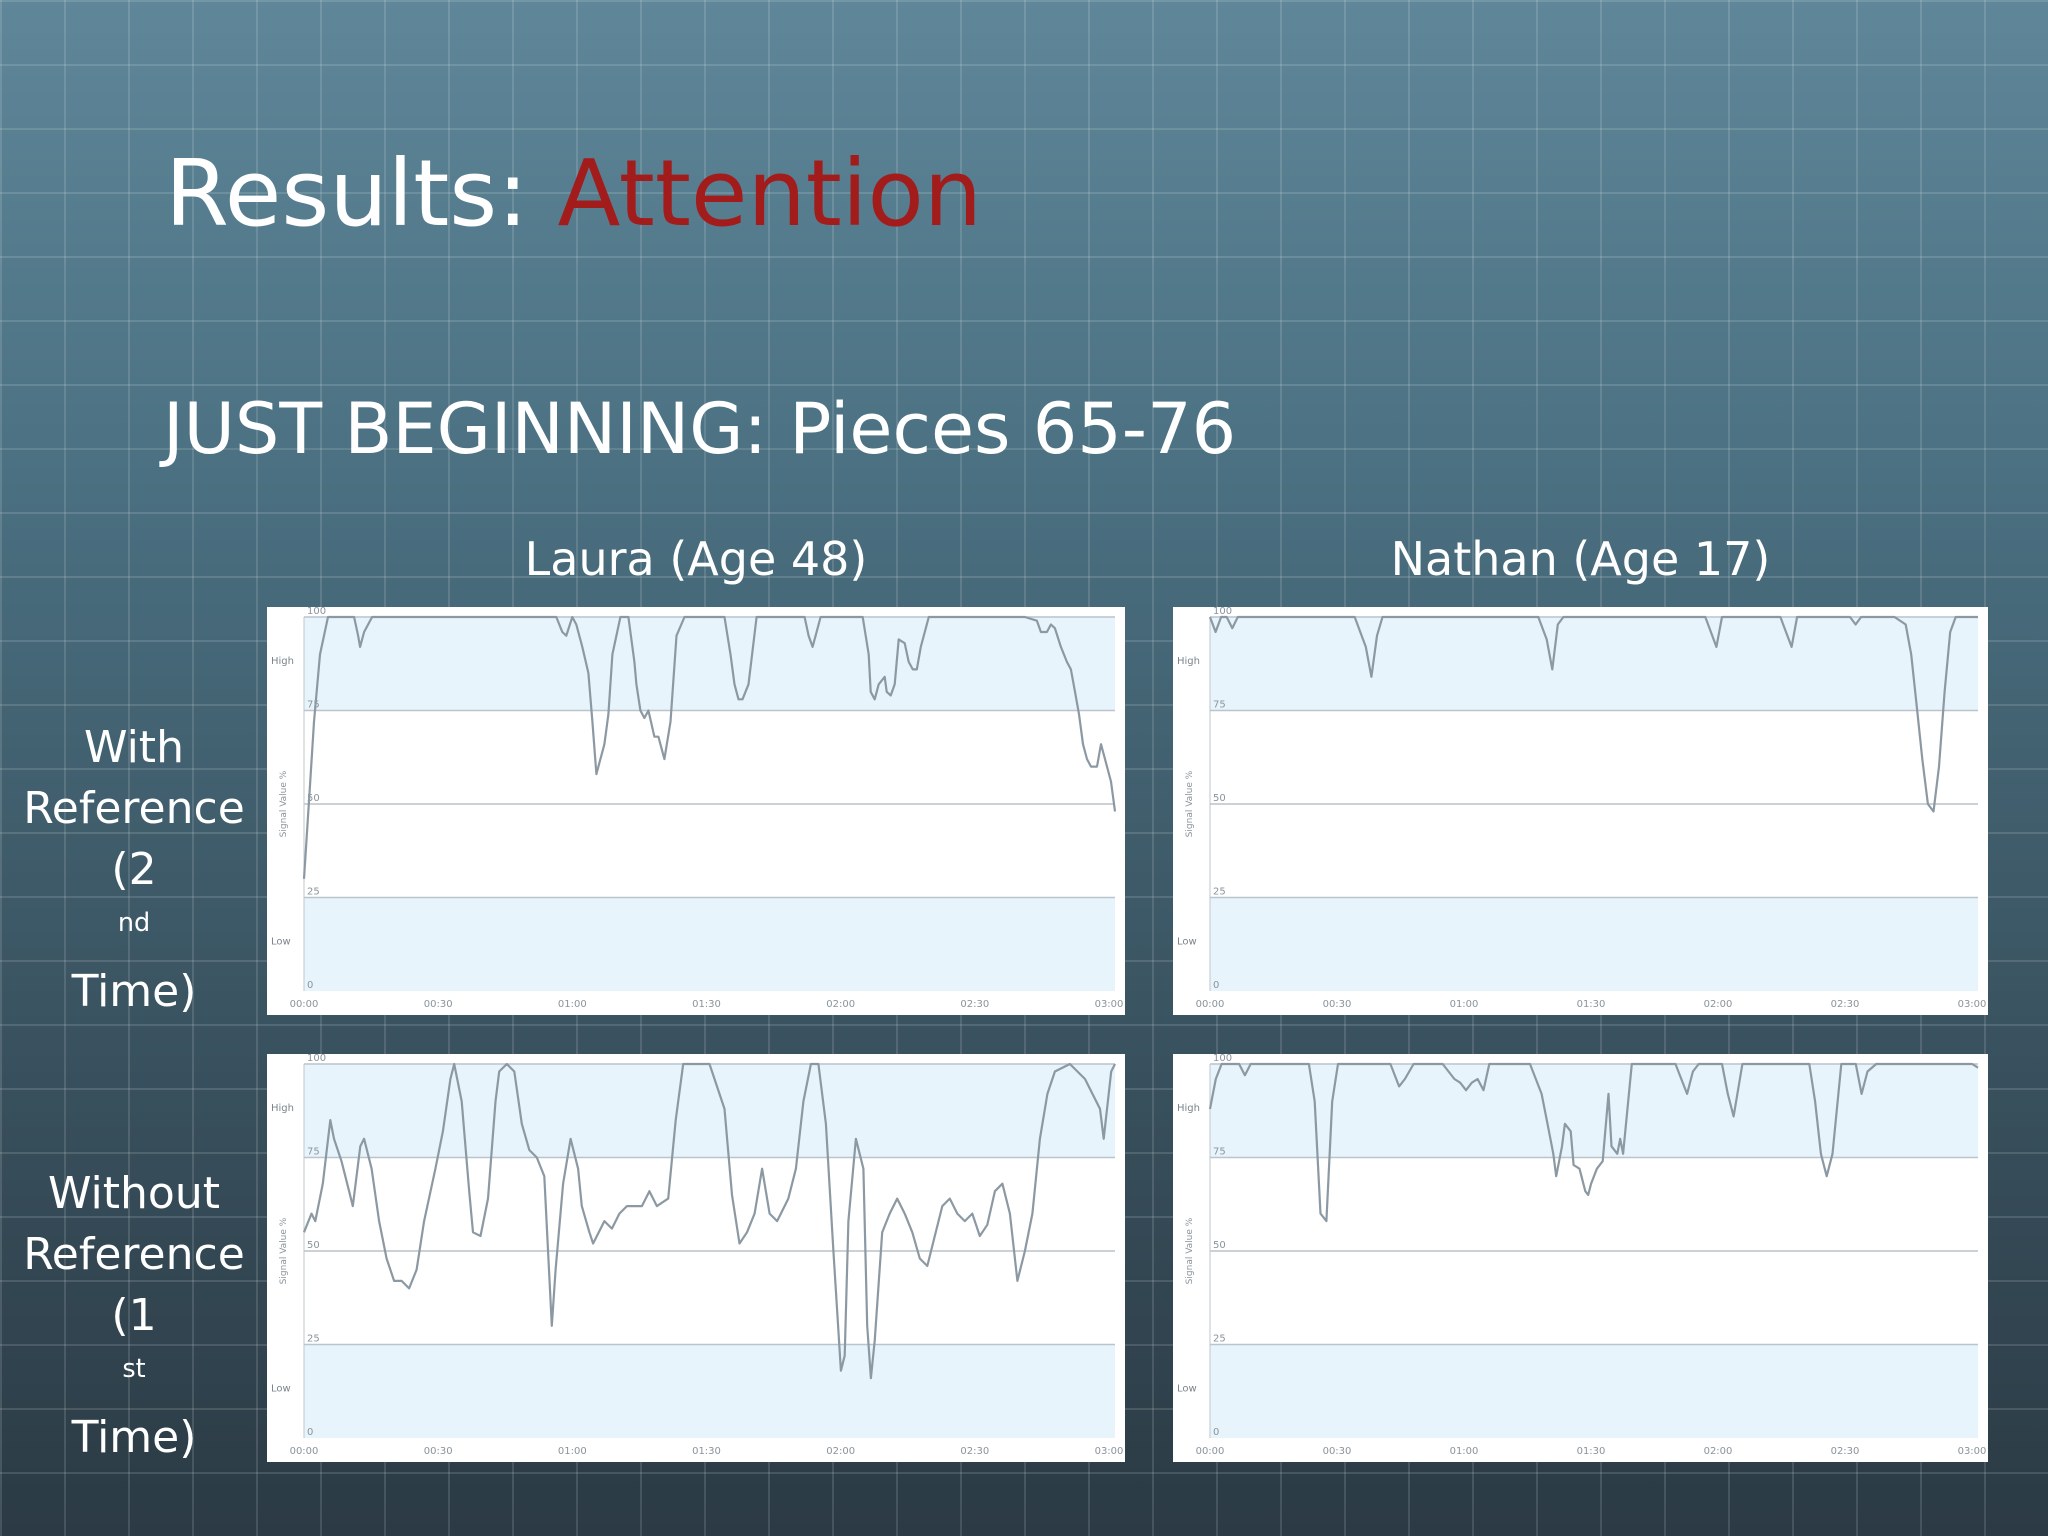 This screenshot has width=2048, height=1536. I want to click on page-title: Results: Attention, so click(573, 193).